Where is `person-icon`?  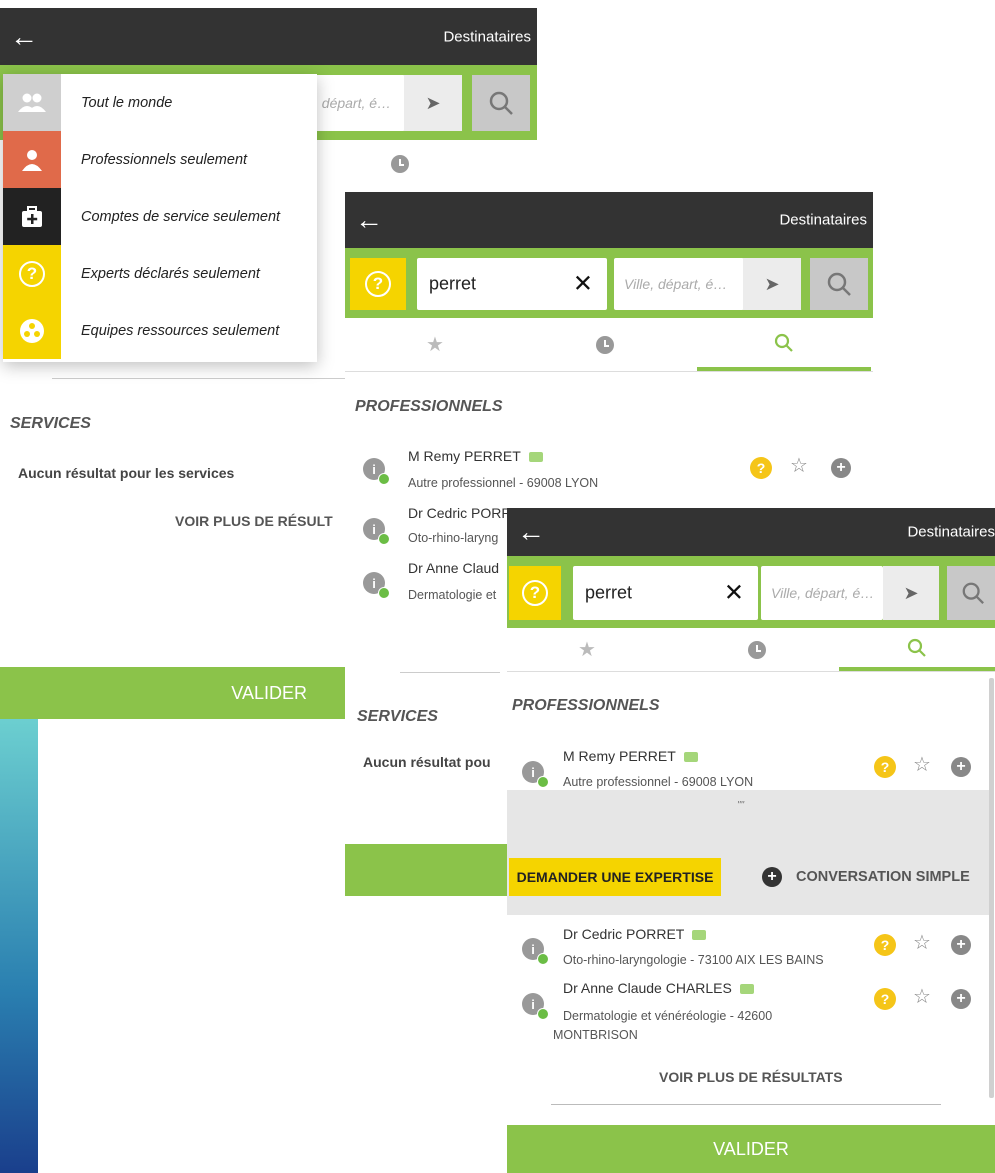 person-icon is located at coordinates (32, 159).